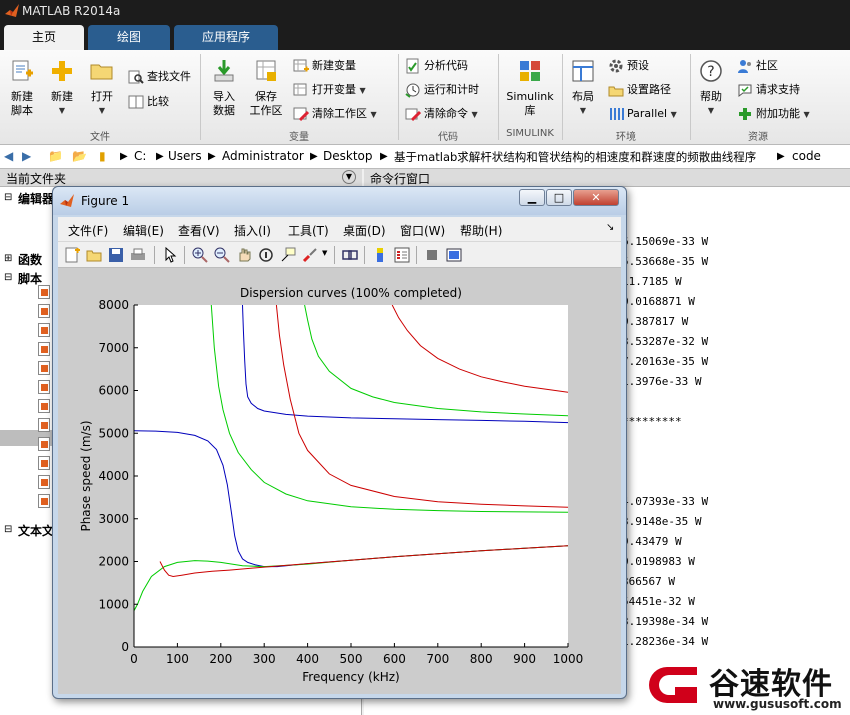  I want to click on minimize-button: ▁, so click(532, 197).